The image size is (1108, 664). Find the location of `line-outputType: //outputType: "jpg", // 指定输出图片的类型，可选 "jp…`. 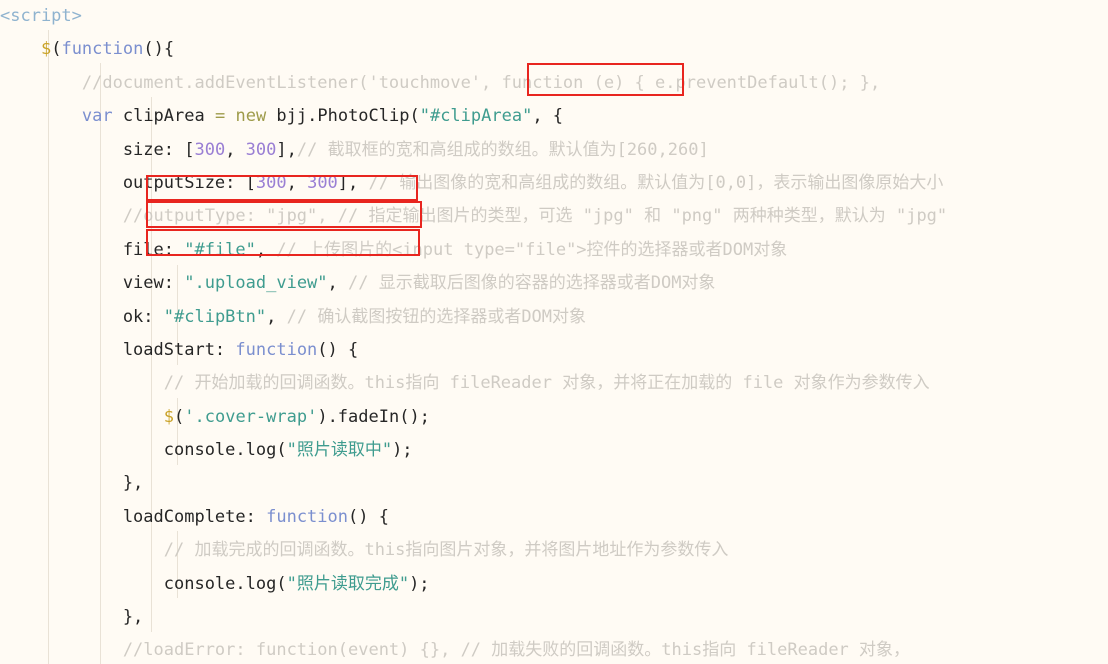

line-outputType: //outputType: "jpg", // 指定输出图片的类型，可选 "jp… is located at coordinates (554, 216).